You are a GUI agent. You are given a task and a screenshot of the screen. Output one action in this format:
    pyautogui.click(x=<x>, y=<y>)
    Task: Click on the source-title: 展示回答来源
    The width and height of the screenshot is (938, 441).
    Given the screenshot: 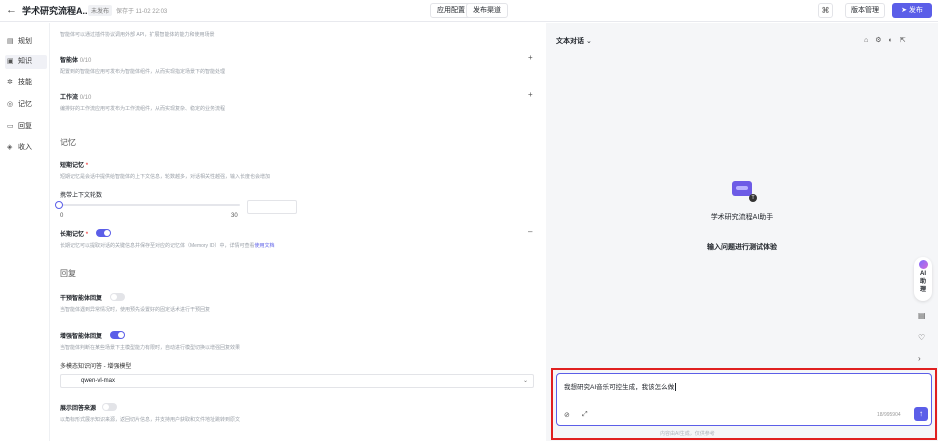 What is the action you would take?
    pyautogui.click(x=78, y=409)
    